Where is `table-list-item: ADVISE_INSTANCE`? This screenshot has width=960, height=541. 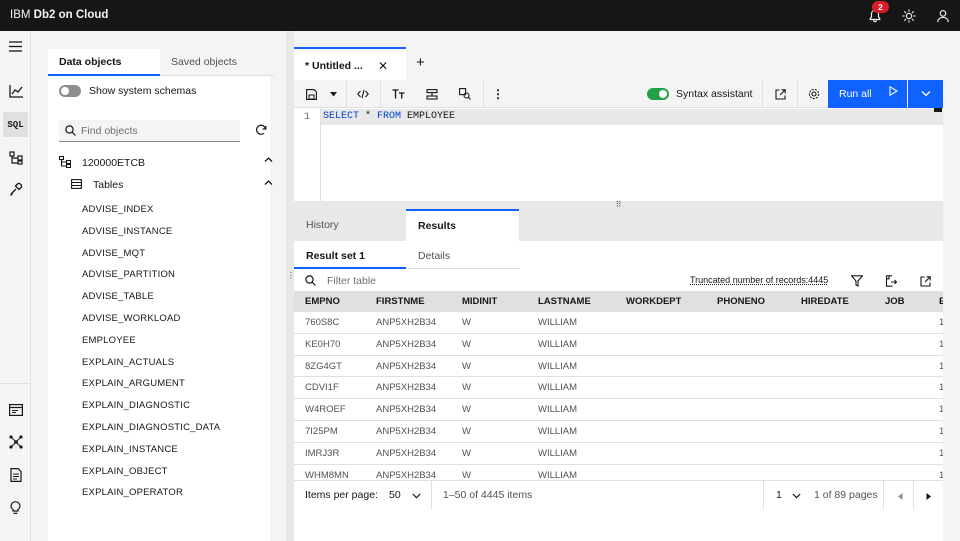 table-list-item: ADVISE_INSTANCE is located at coordinates (172, 232).